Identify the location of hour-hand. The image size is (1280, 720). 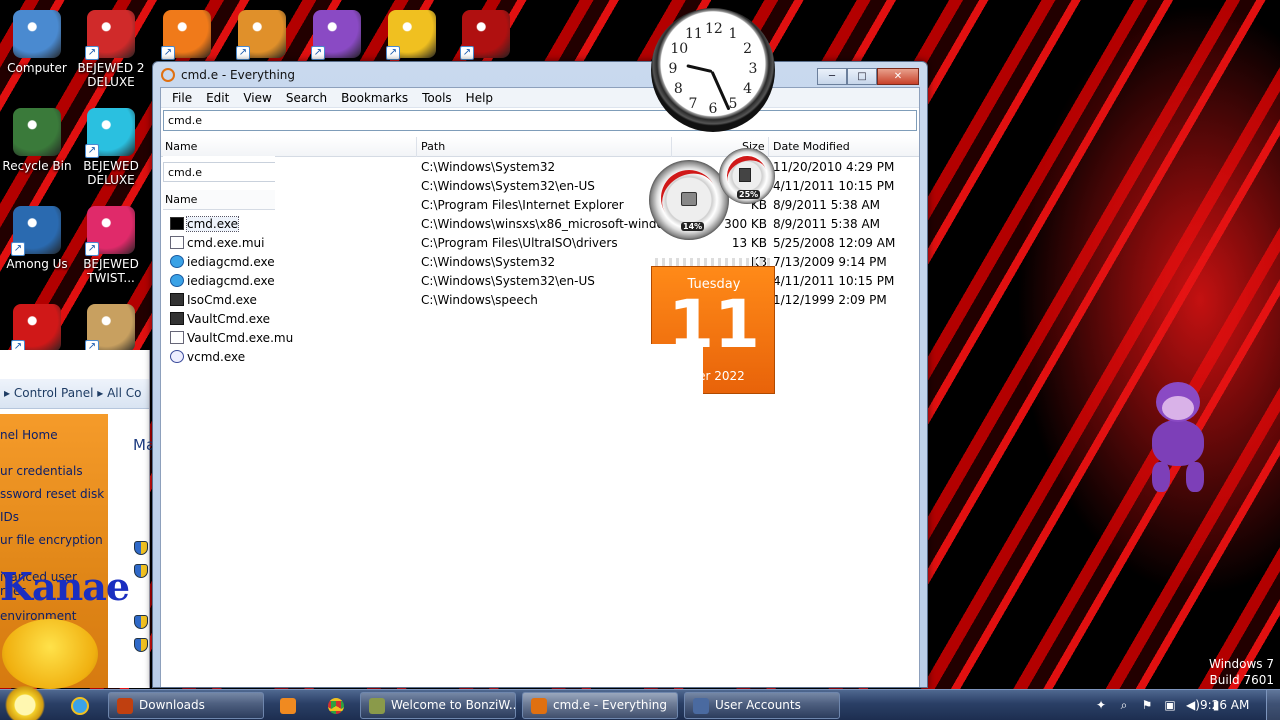
(699, 68).